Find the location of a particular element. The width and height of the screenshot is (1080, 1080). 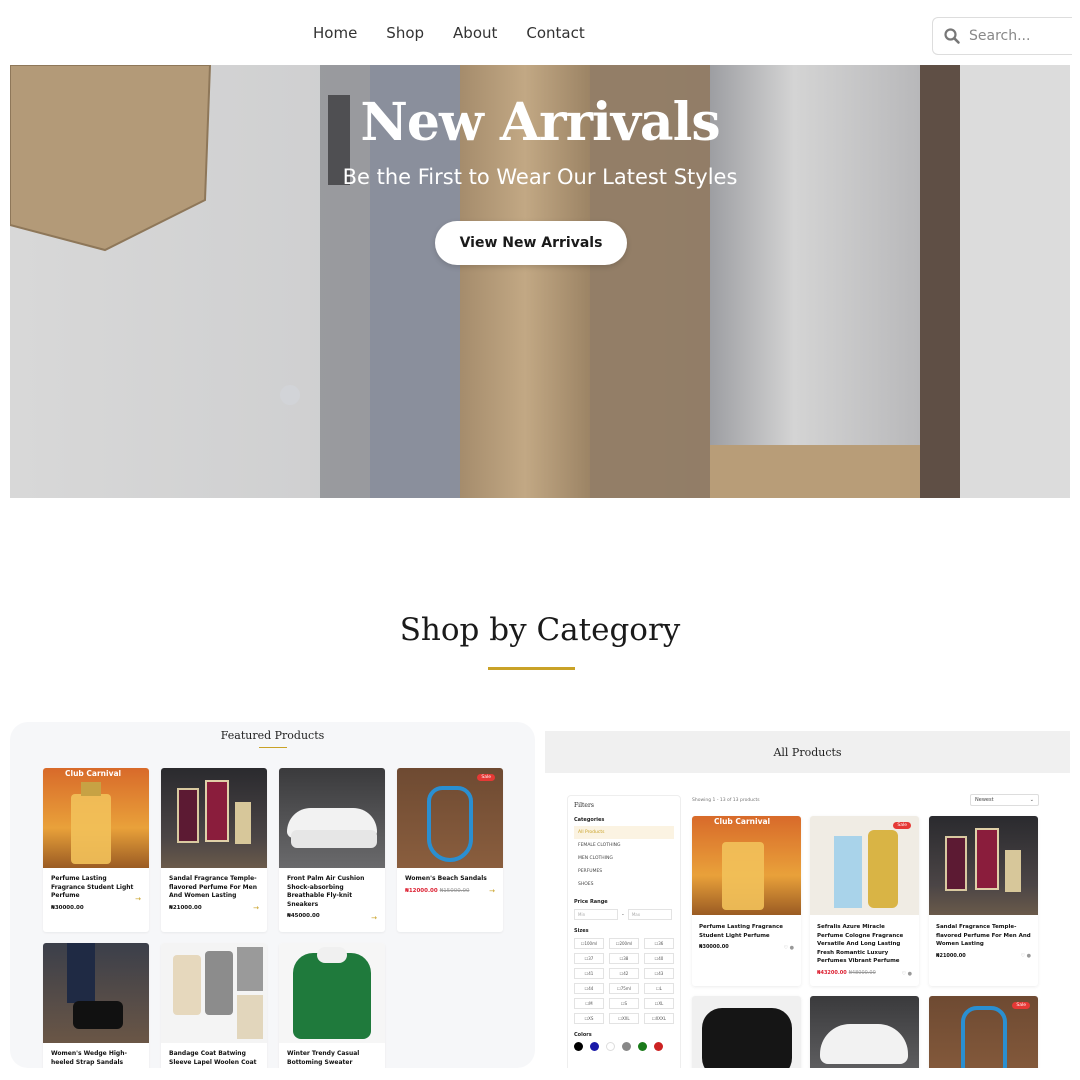

filter-category-perfumes: PERFUMES is located at coordinates (624, 871).